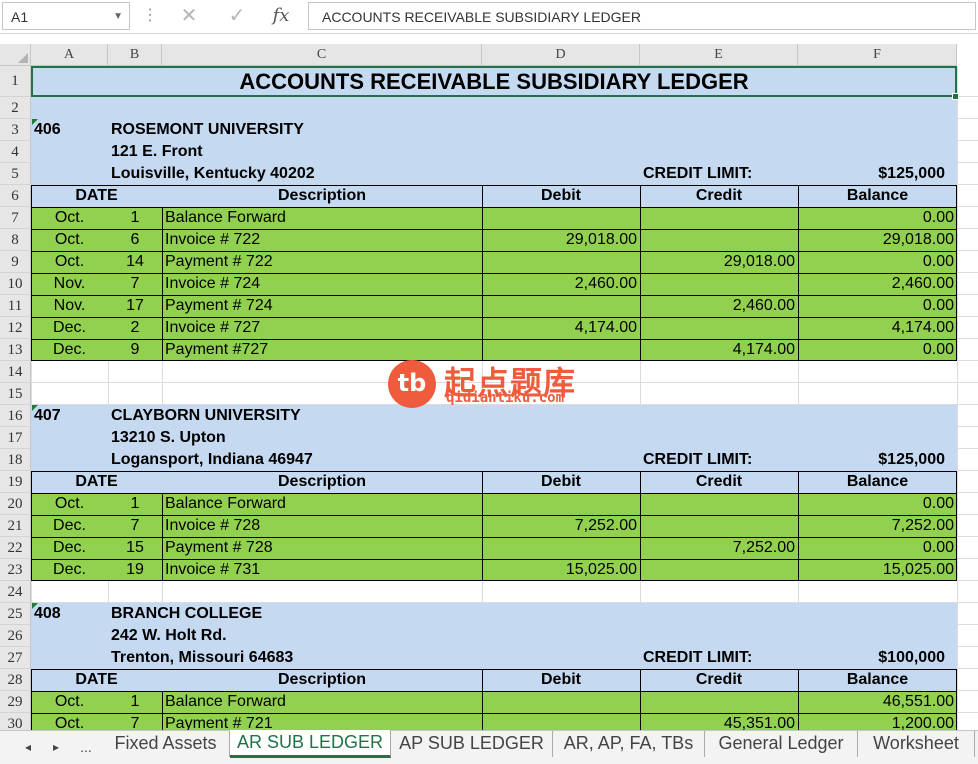 The width and height of the screenshot is (978, 764). What do you see at coordinates (15, 570) in the screenshot?
I see `row-header-23: 23` at bounding box center [15, 570].